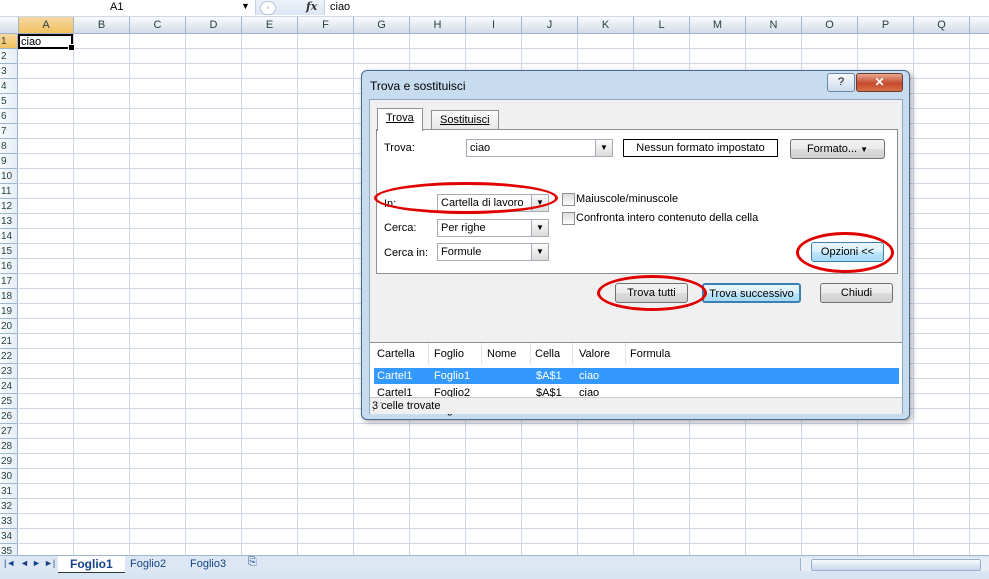 The height and width of the screenshot is (579, 989). Describe the element at coordinates (9, 311) in the screenshot. I see `row-header: 19` at that location.